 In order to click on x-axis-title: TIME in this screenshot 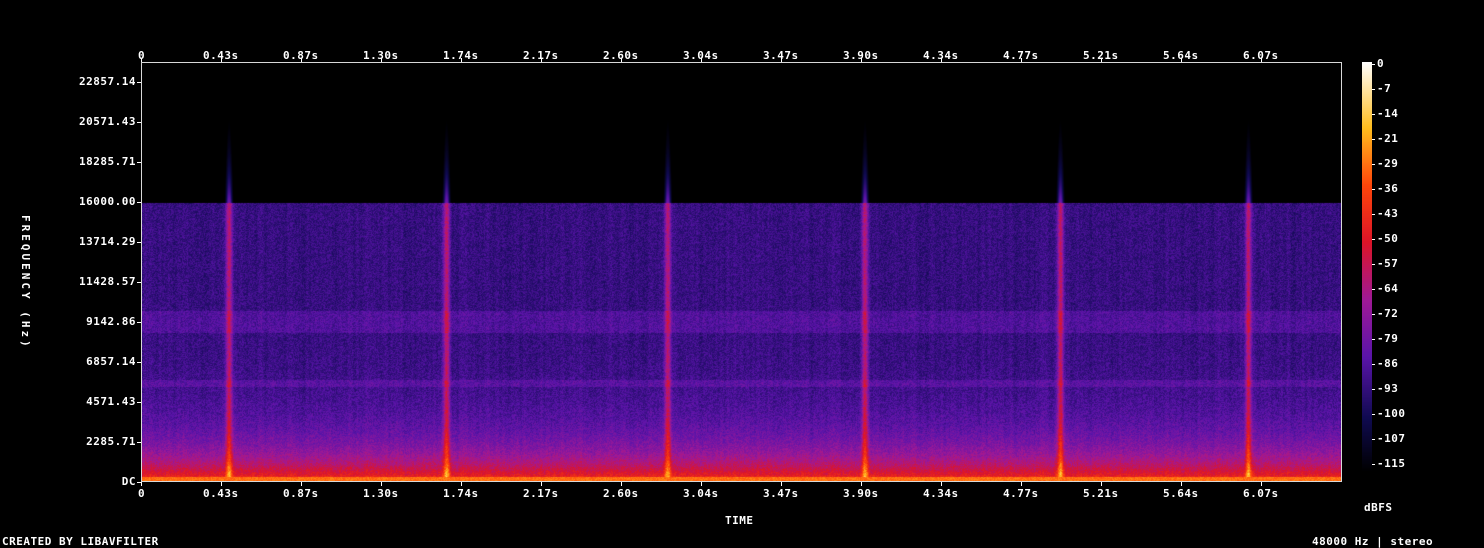, I will do `click(739, 520)`.